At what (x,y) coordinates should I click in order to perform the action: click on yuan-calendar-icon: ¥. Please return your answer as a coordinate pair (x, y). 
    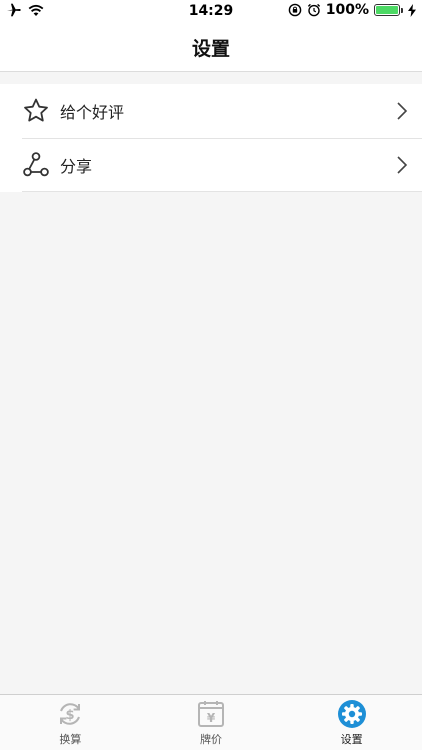
    Looking at the image, I should click on (211, 714).